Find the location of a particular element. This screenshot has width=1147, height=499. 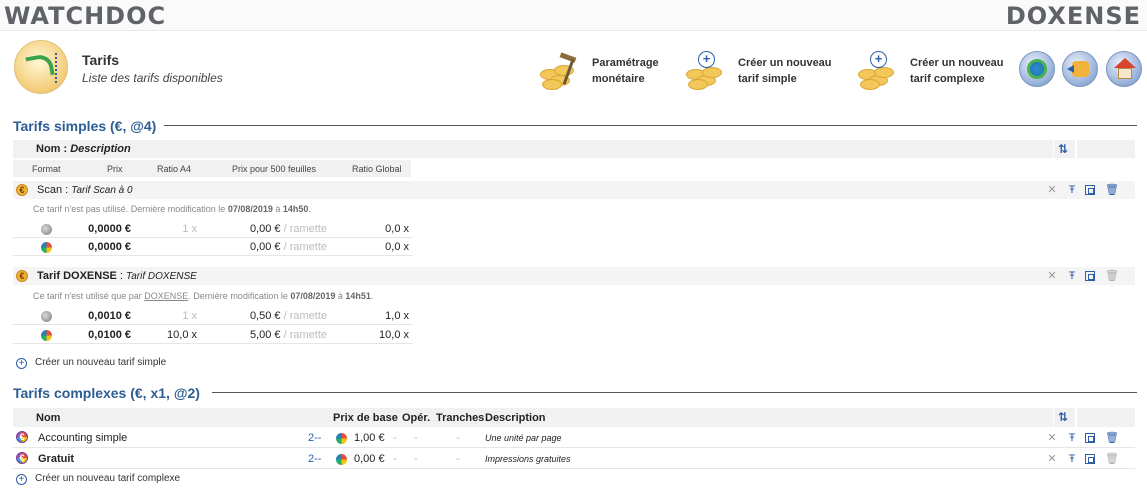

tariff-description: Tarif Scan à 0 is located at coordinates (102, 190).